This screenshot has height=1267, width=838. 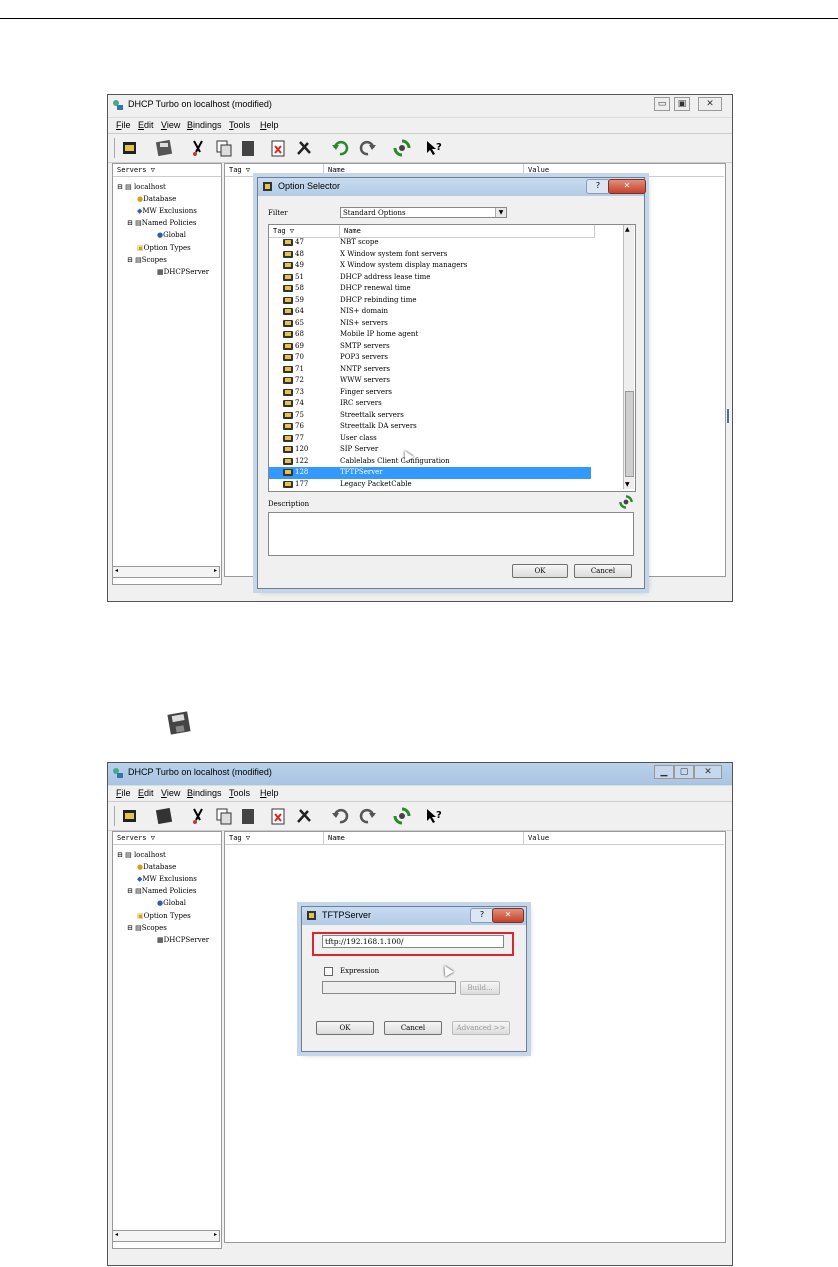 What do you see at coordinates (500, 212) in the screenshot?
I see `chevron-down-icon: ▼` at bounding box center [500, 212].